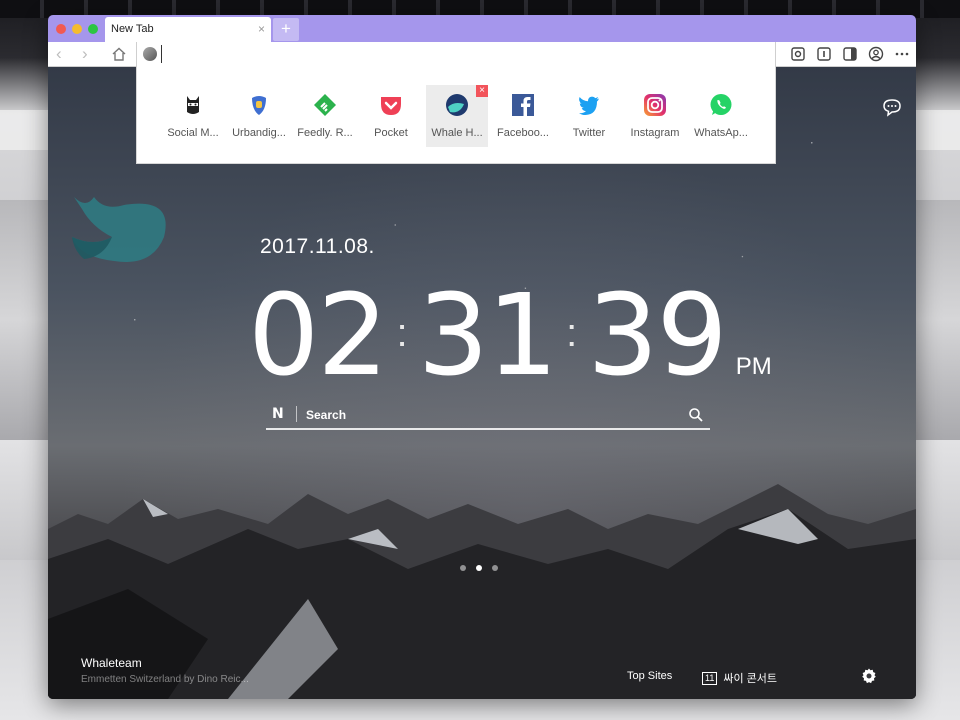  What do you see at coordinates (824, 54) in the screenshot?
I see `reader-icon` at bounding box center [824, 54].